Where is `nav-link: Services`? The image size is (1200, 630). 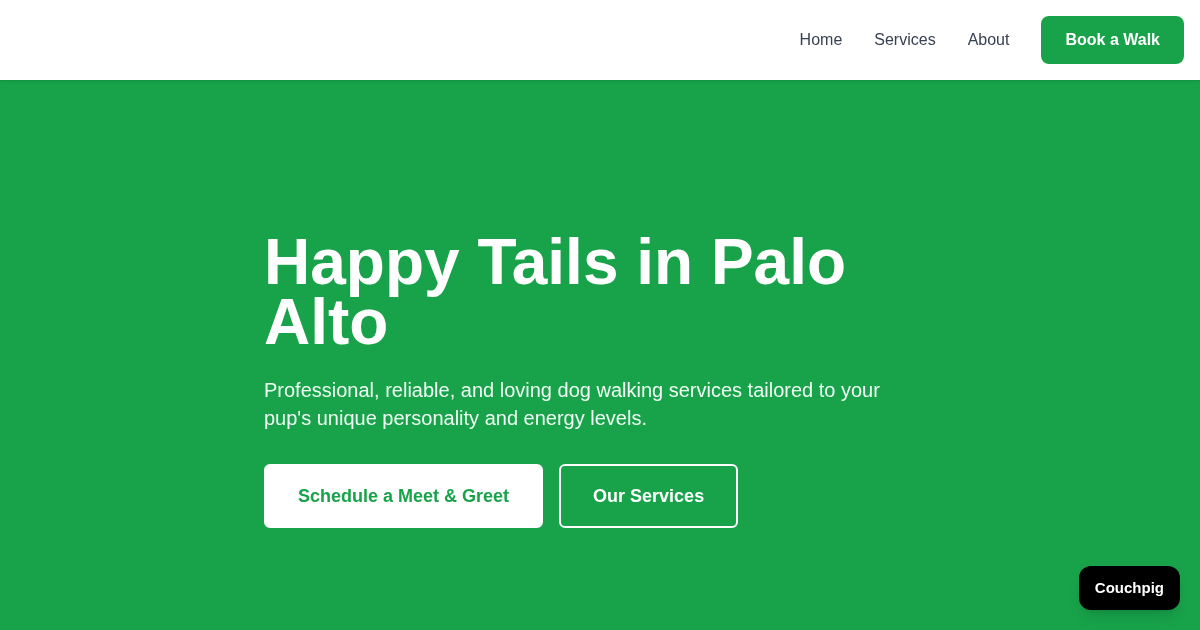
nav-link: Services is located at coordinates (905, 40).